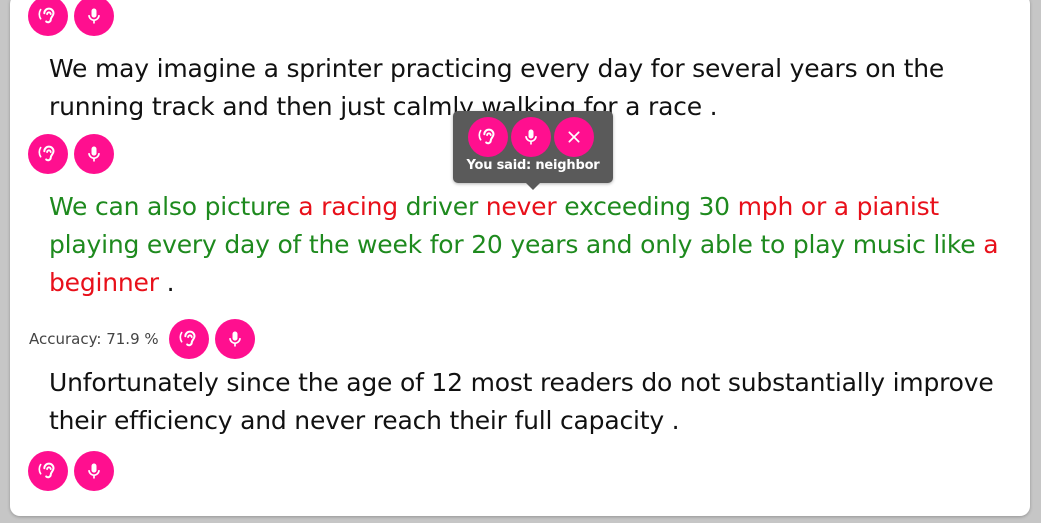 The height and width of the screenshot is (523, 1041). What do you see at coordinates (71, 18) in the screenshot?
I see `paragraph-0-controls` at bounding box center [71, 18].